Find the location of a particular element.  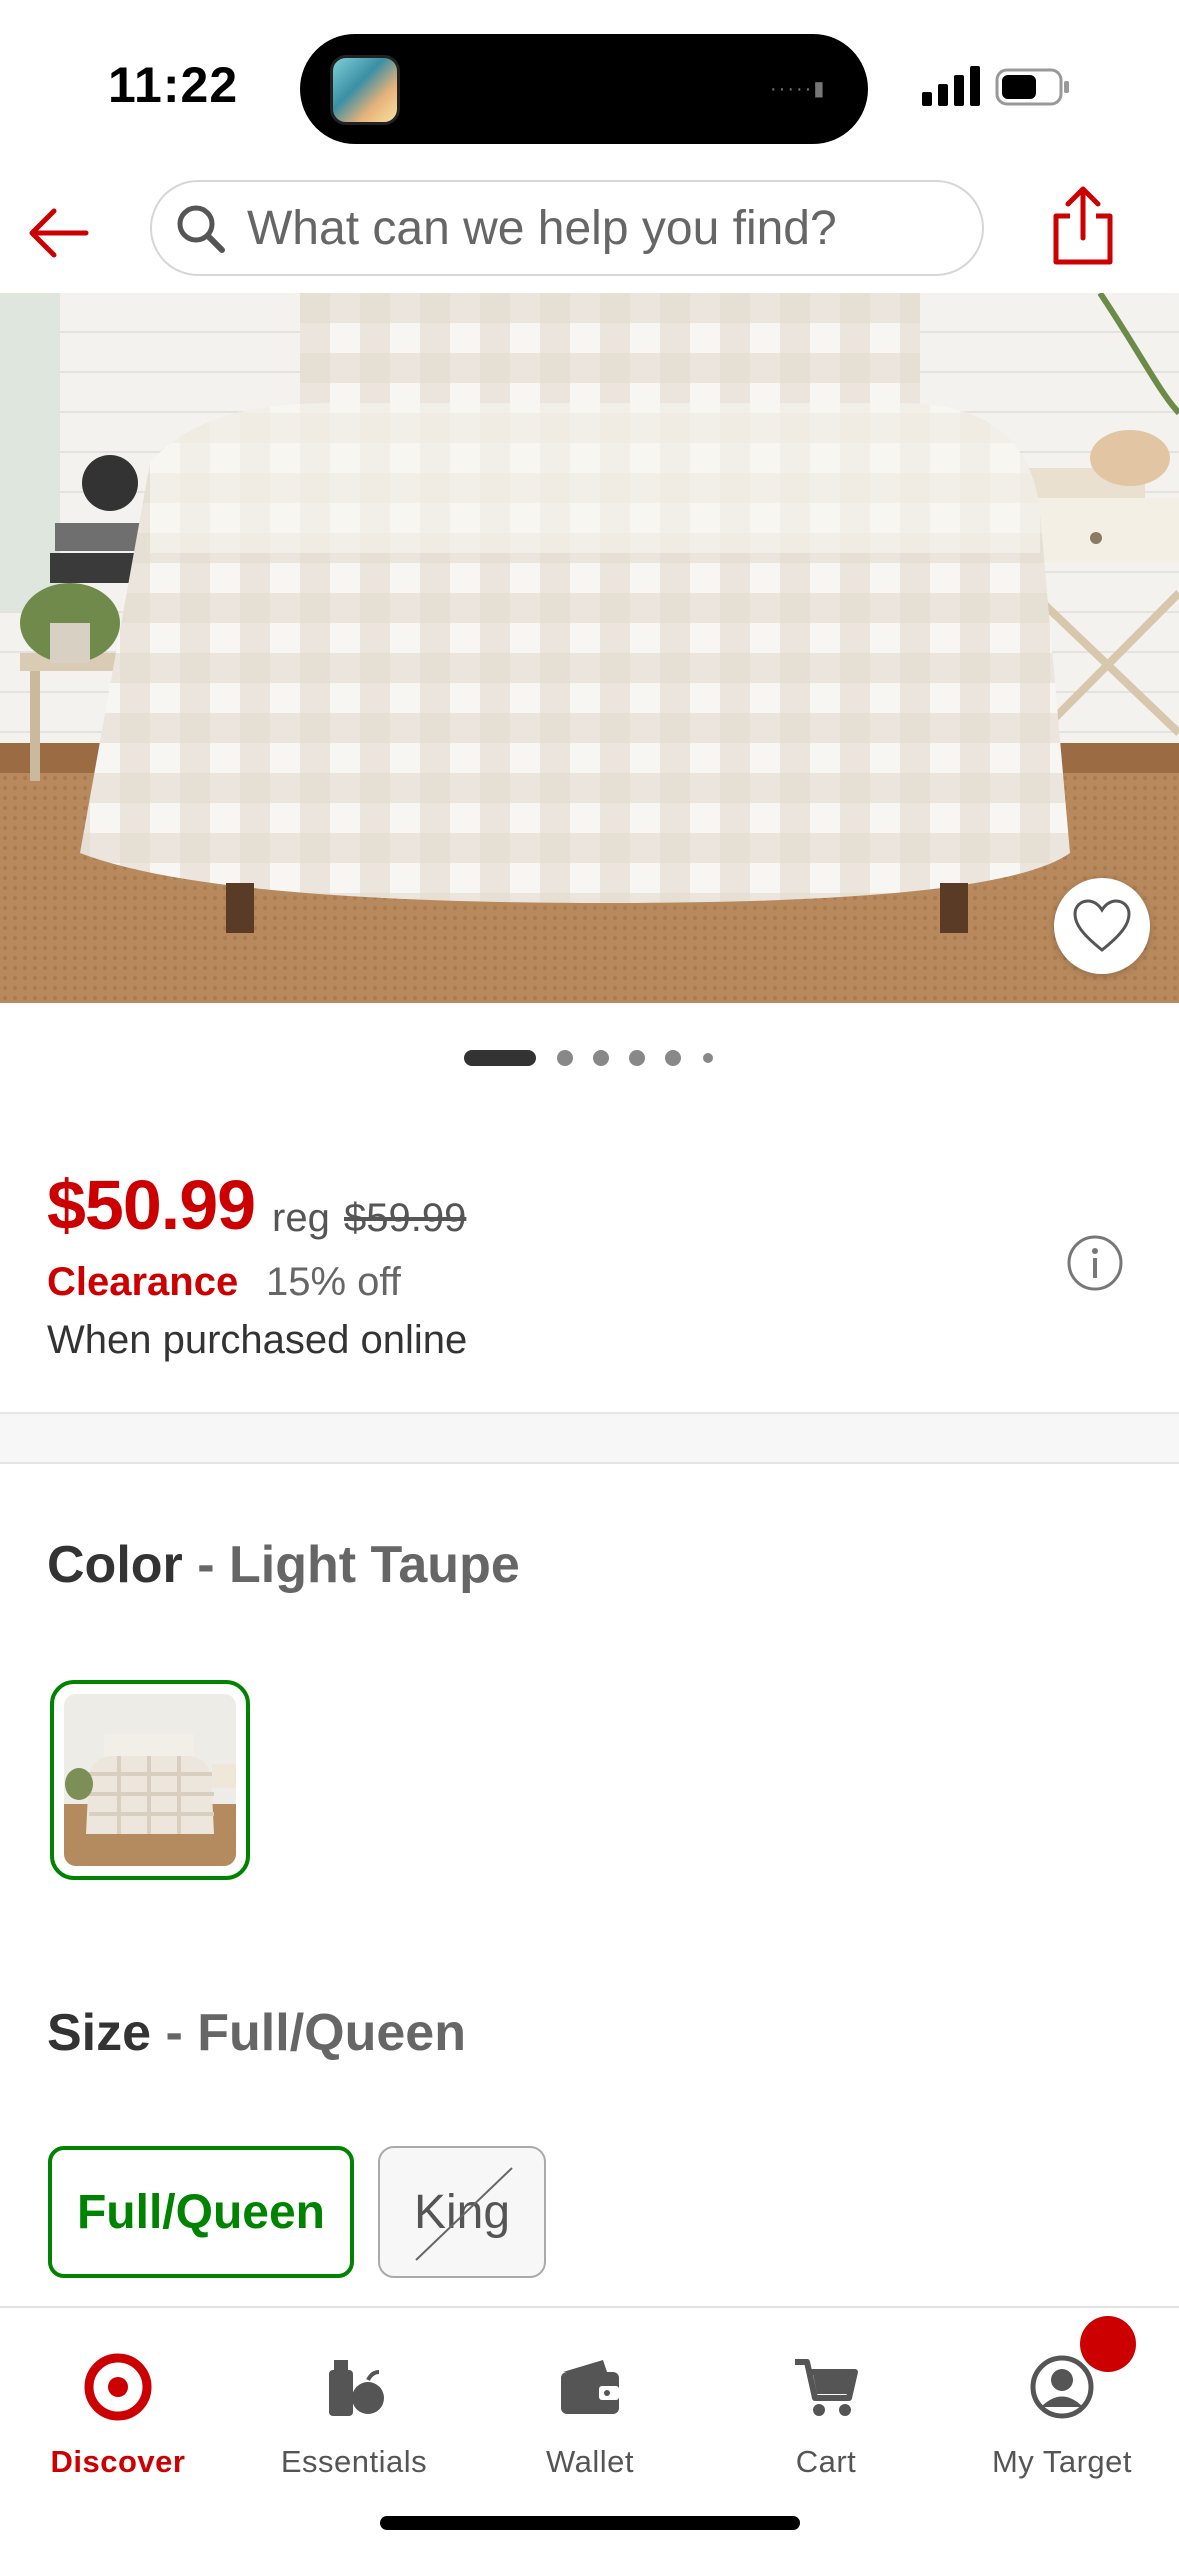

color-swatch-light-taupe is located at coordinates (150, 1780).